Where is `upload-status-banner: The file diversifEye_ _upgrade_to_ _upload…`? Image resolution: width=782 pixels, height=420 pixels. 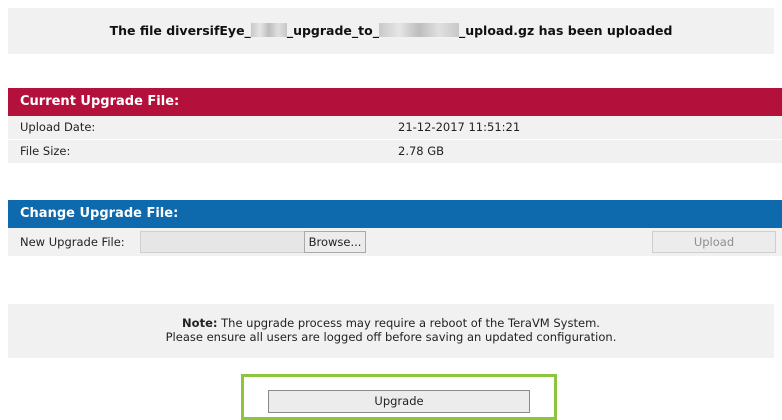
upload-status-banner: The file diversifEye_ _upgrade_to_ _upload… is located at coordinates (391, 31).